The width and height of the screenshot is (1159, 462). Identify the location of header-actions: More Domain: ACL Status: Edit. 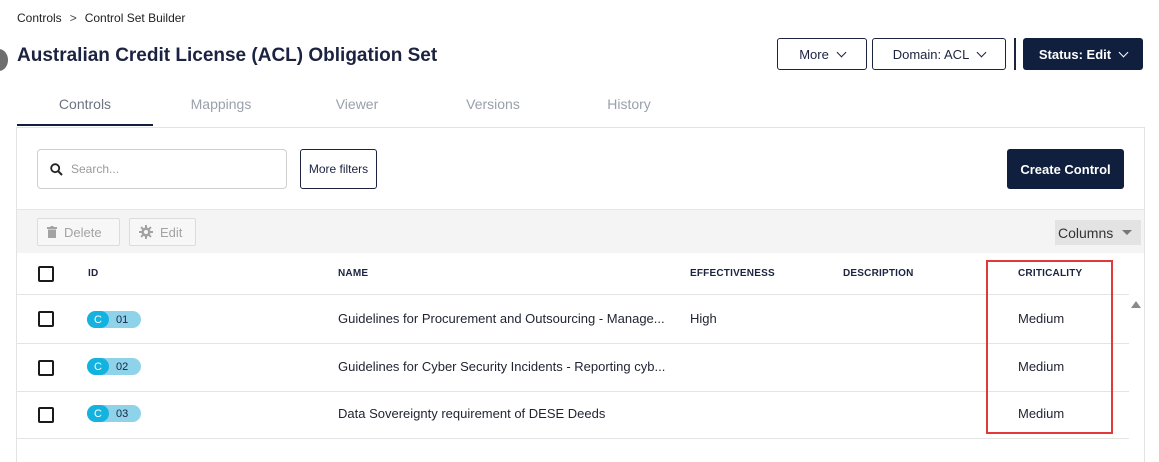
(960, 54).